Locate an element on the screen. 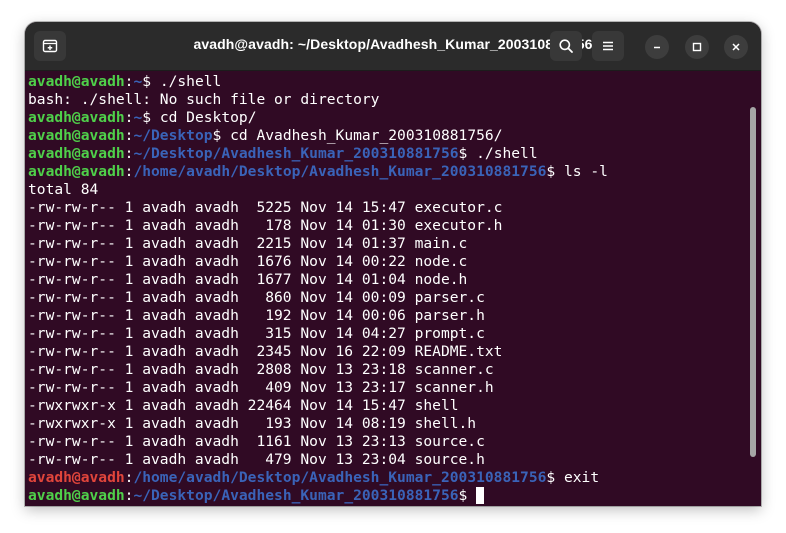 This screenshot has height=533, width=786. output-line: total 84 is located at coordinates (63, 190).